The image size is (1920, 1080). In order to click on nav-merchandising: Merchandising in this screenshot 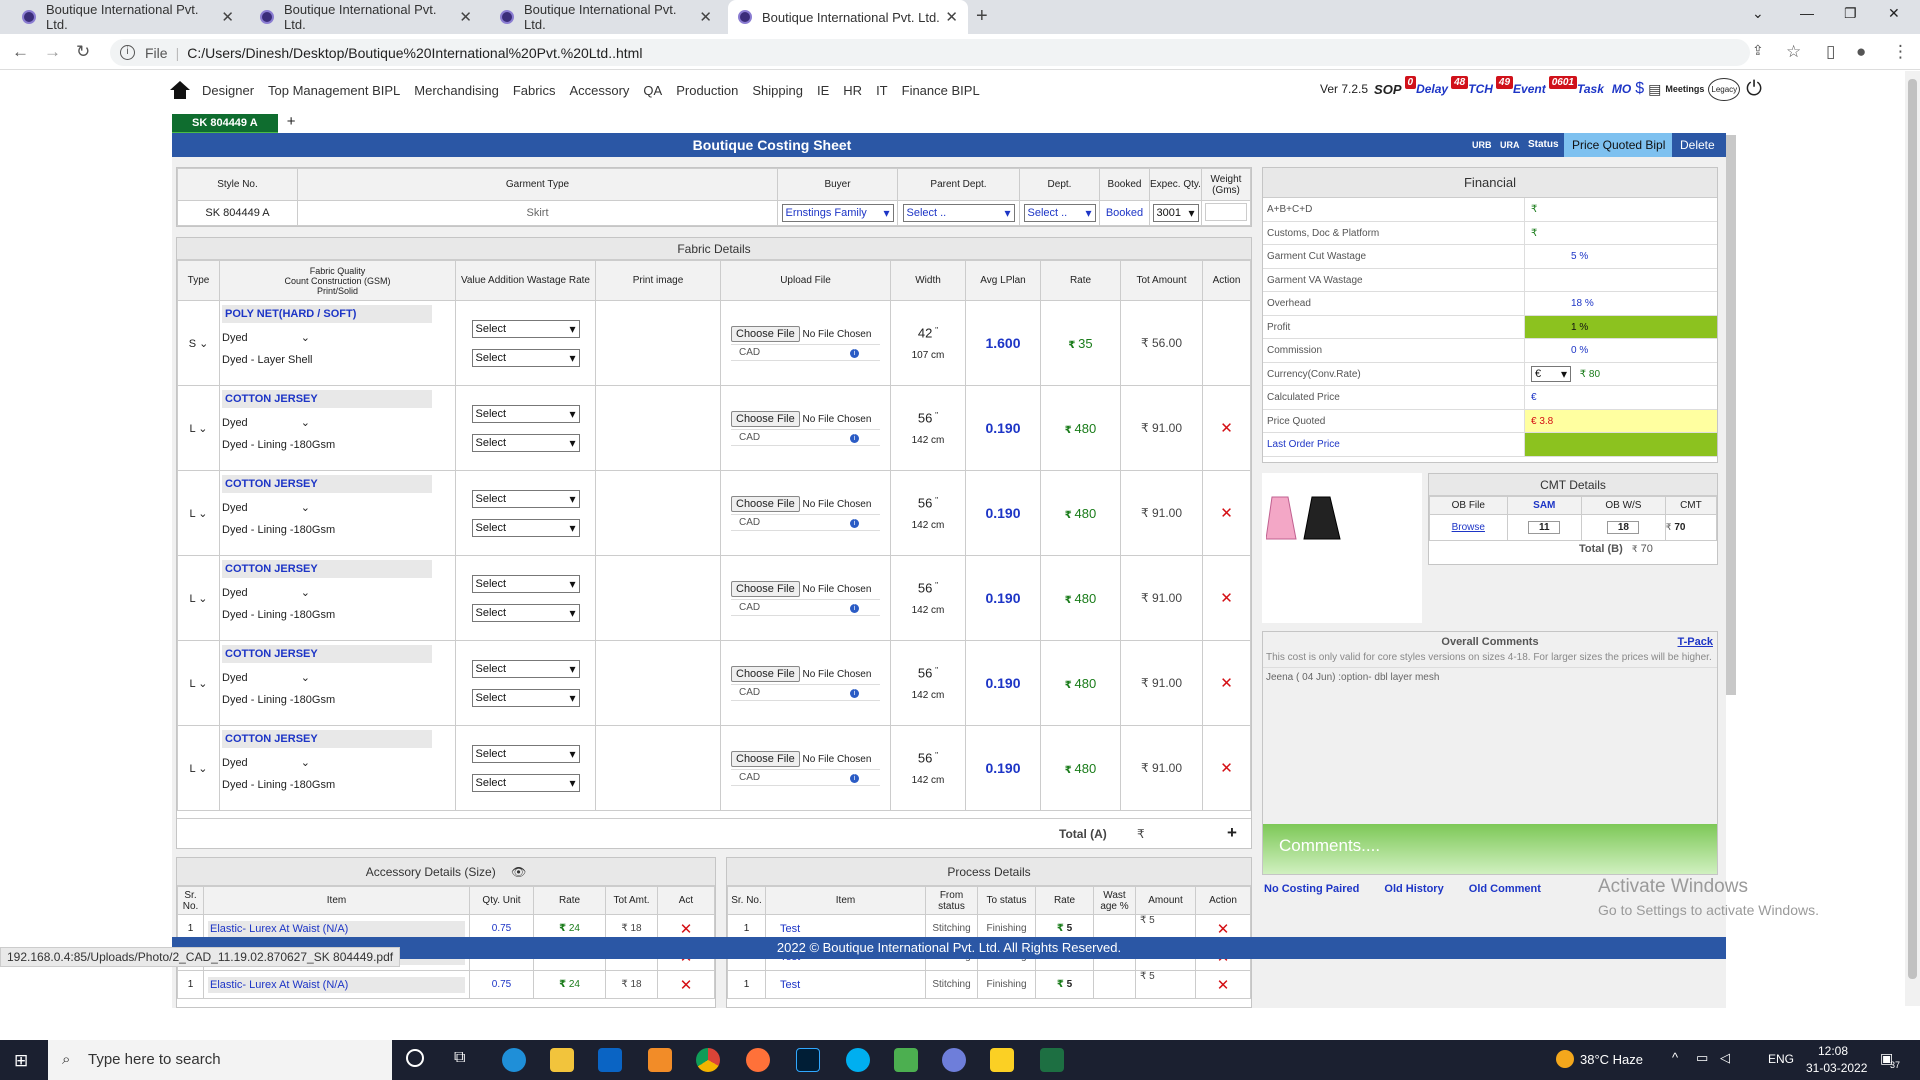, I will do `click(456, 90)`.